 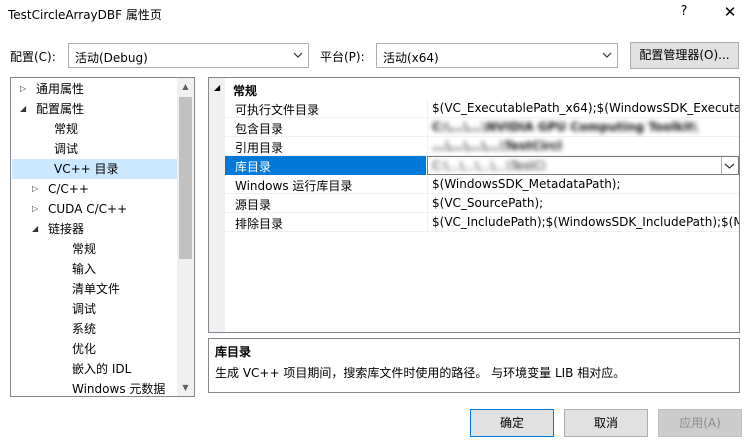 I want to click on tree-item: Windows 元数据, so click(x=94, y=387).